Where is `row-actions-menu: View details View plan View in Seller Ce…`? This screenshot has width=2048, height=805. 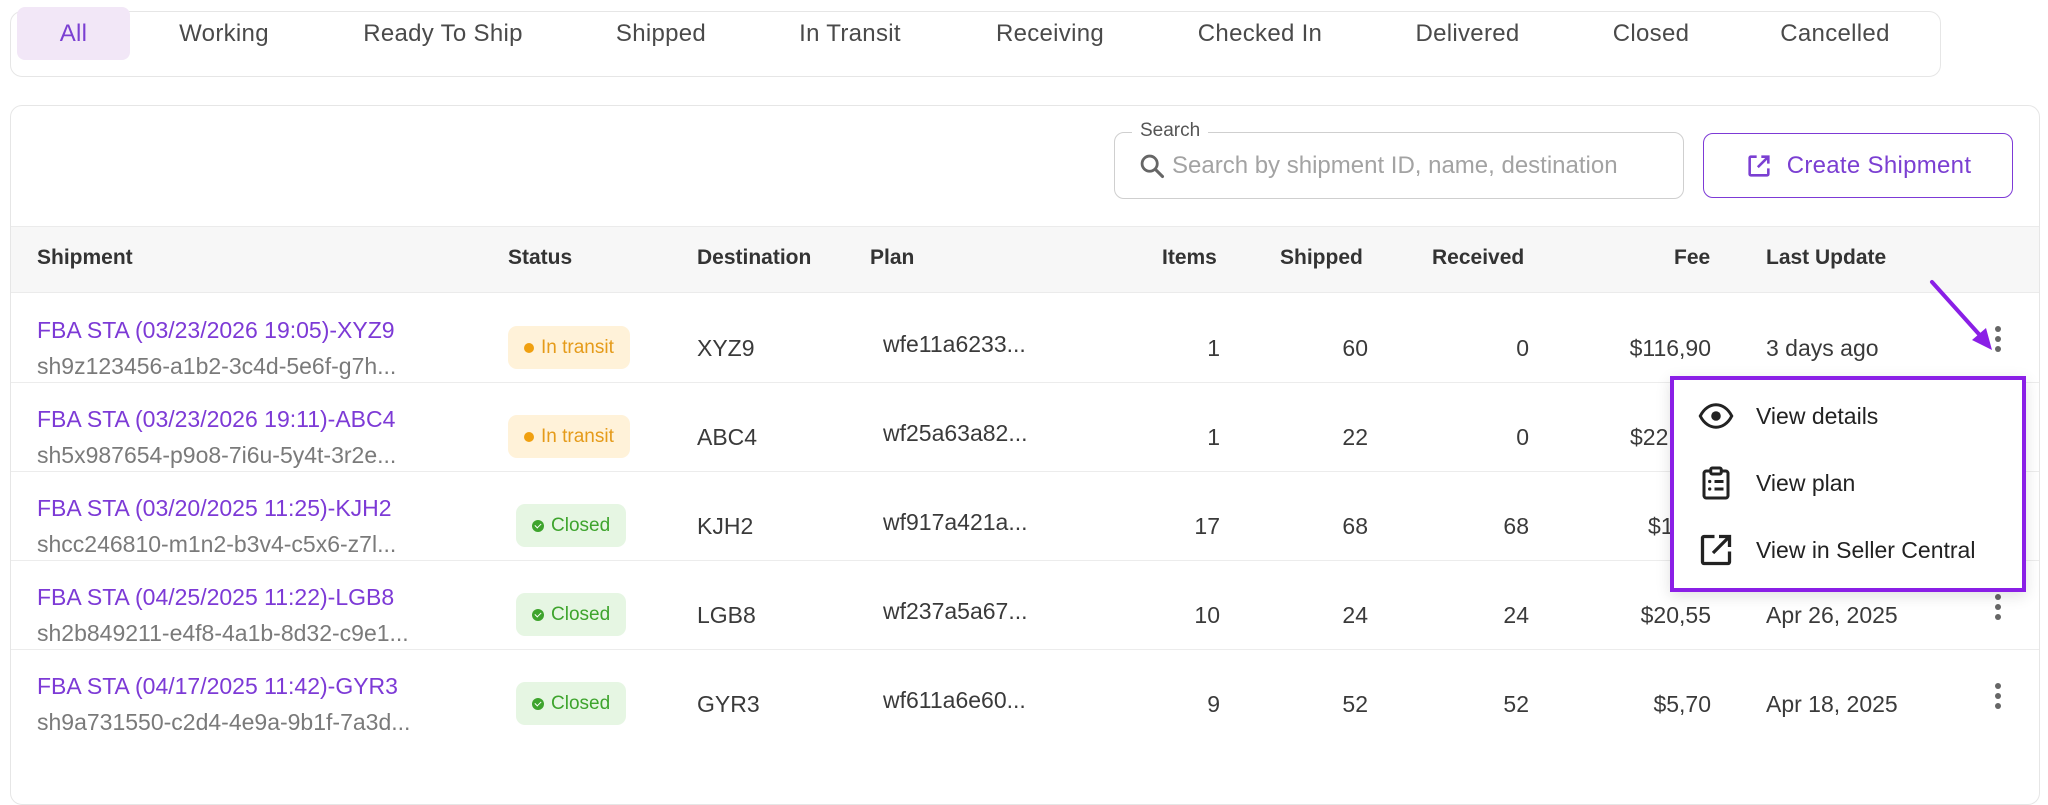 row-actions-menu: View details View plan View in Seller Ce… is located at coordinates (1848, 484).